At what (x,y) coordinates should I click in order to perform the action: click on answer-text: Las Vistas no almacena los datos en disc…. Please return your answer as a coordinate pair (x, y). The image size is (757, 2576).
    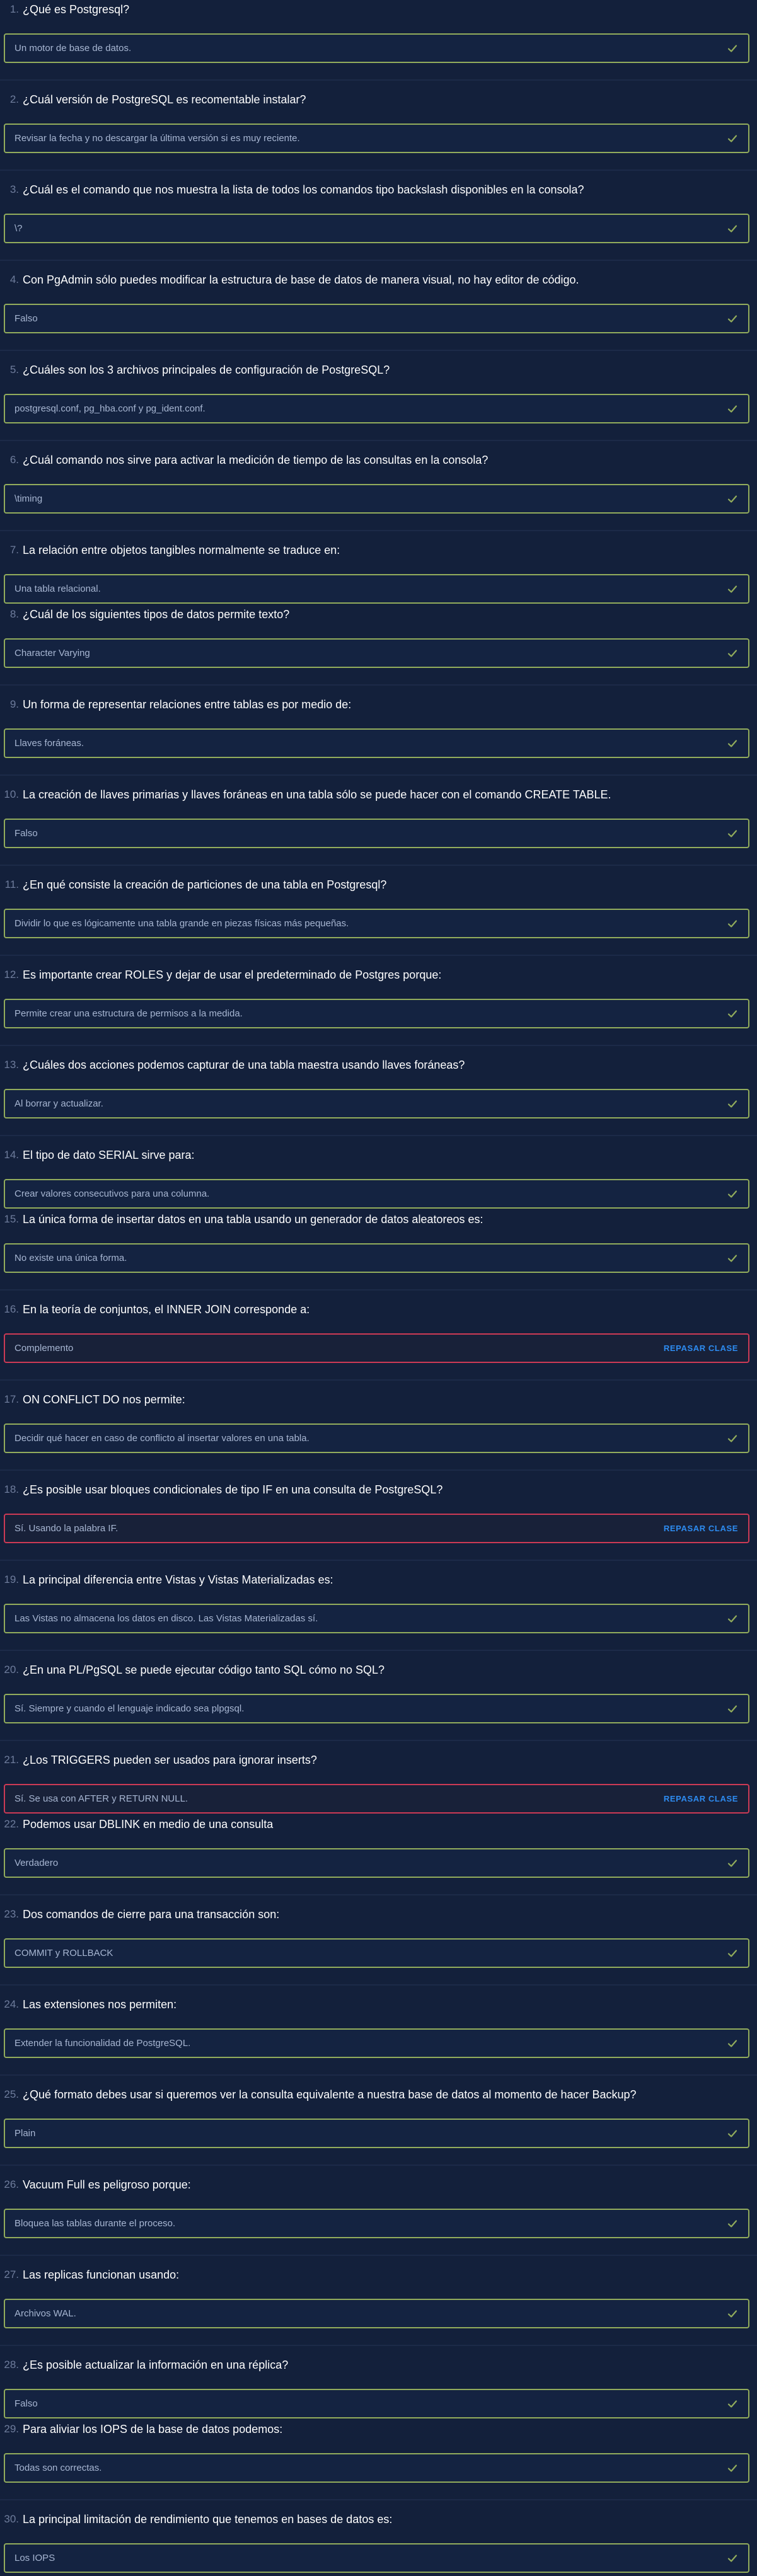
    Looking at the image, I should click on (166, 1618).